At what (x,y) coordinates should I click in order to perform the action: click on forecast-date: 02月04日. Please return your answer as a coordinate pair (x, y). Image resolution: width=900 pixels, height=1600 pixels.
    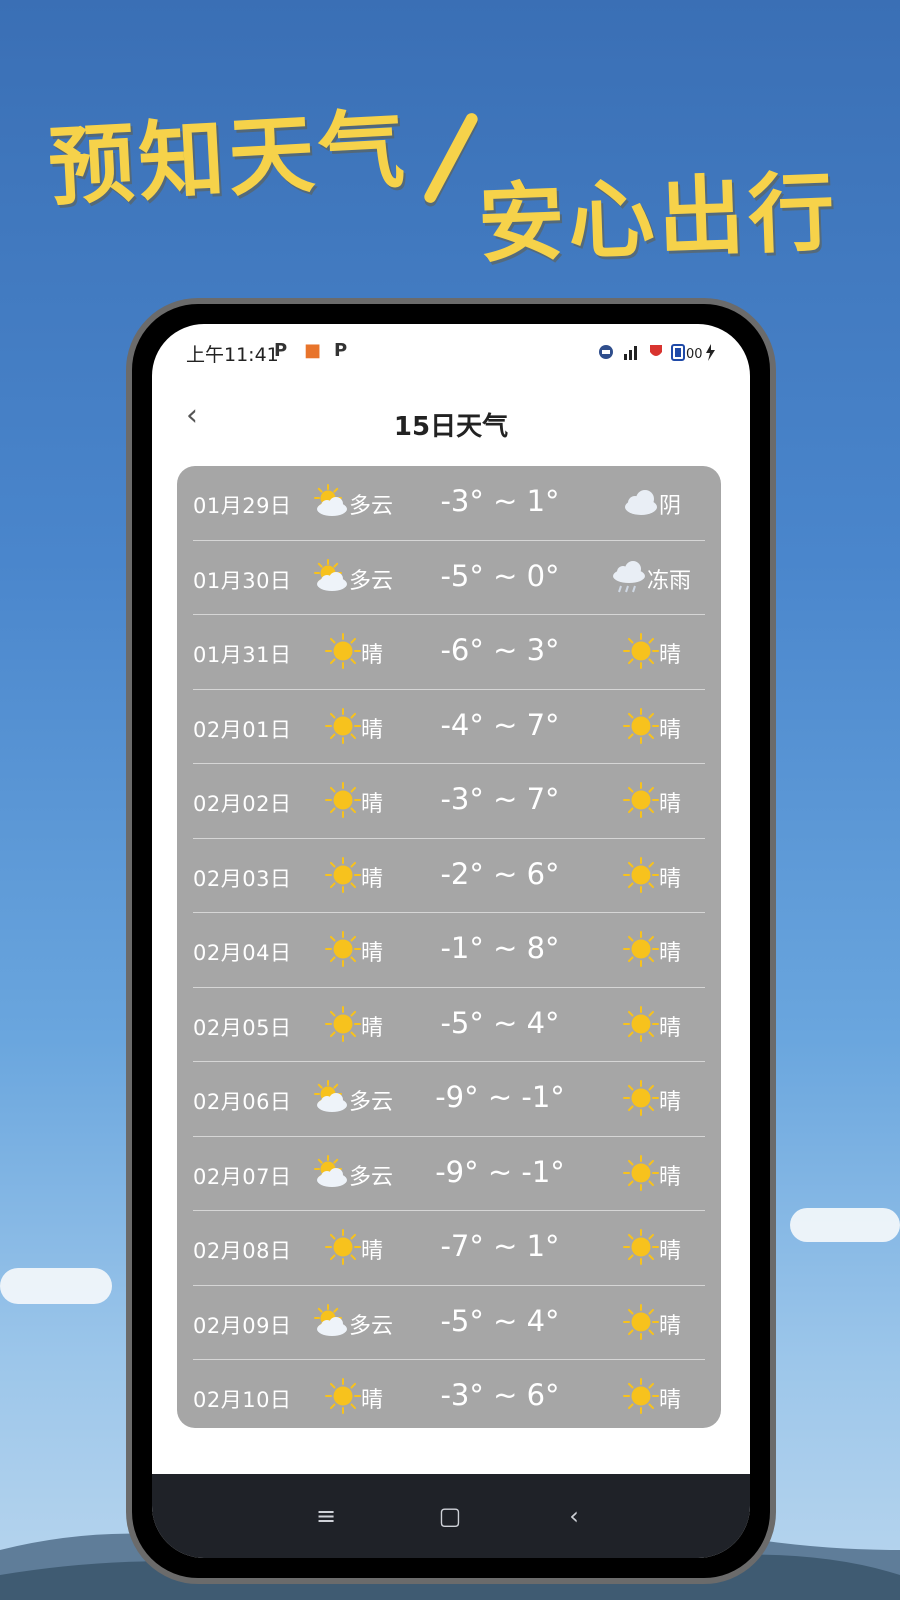
    Looking at the image, I should click on (242, 953).